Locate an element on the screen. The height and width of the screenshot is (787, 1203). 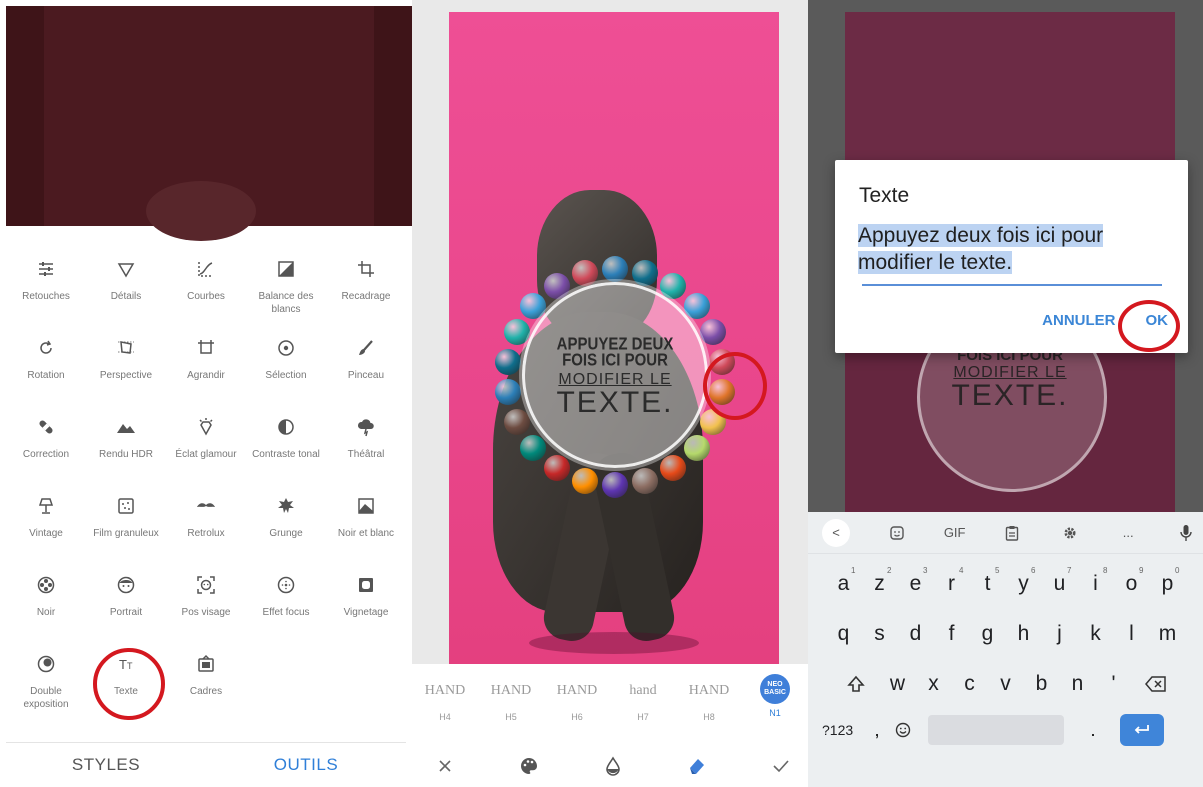
tool-text: TT Texte is located at coordinates (126, 678).